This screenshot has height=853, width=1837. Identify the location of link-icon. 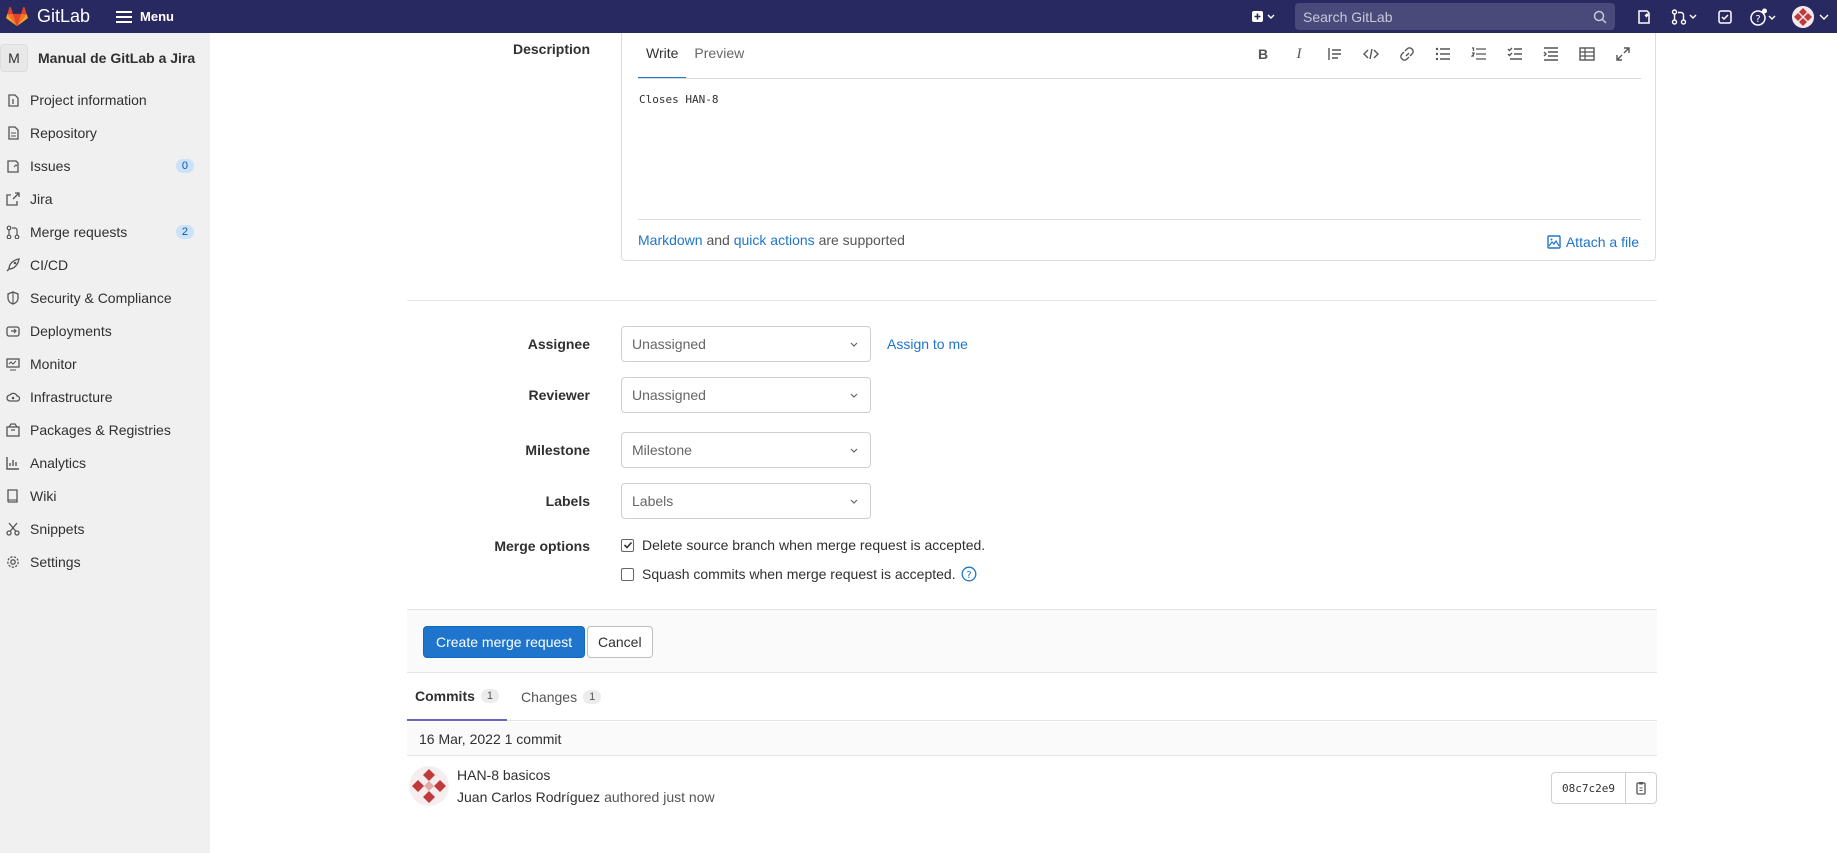
(1407, 54).